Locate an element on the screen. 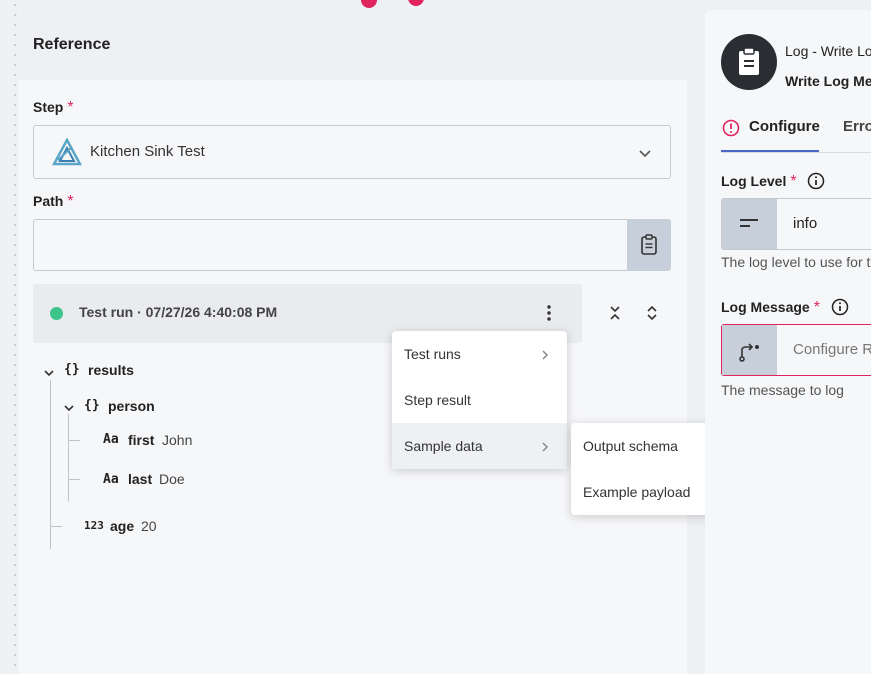 This screenshot has height=674, width=871. tree-key-age: age is located at coordinates (122, 526).